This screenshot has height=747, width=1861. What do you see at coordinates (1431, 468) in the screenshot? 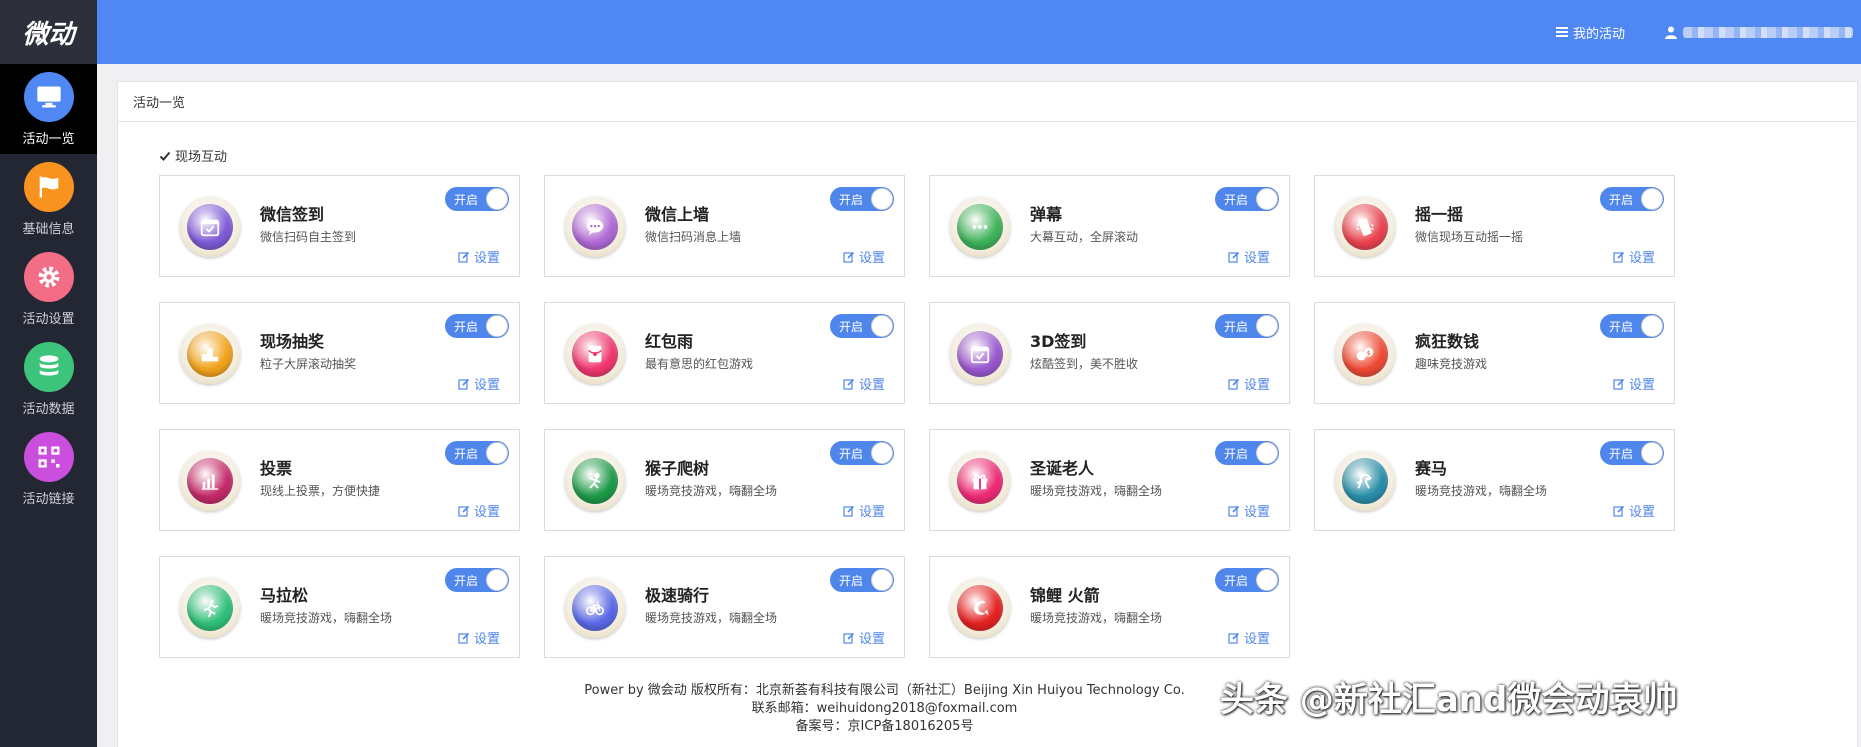
I see `activity-title: 赛马` at bounding box center [1431, 468].